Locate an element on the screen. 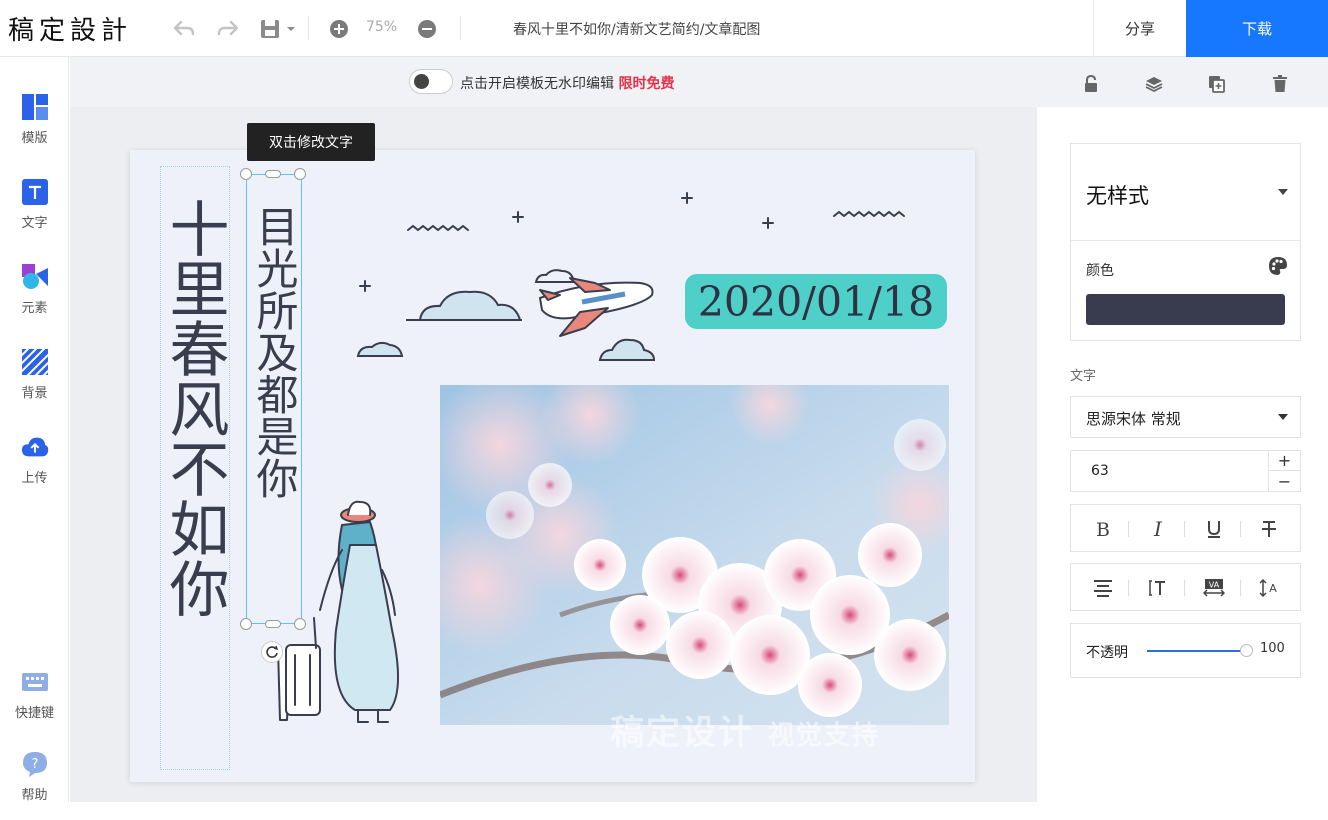  app-logo: 稿定設計 is located at coordinates (70, 28).